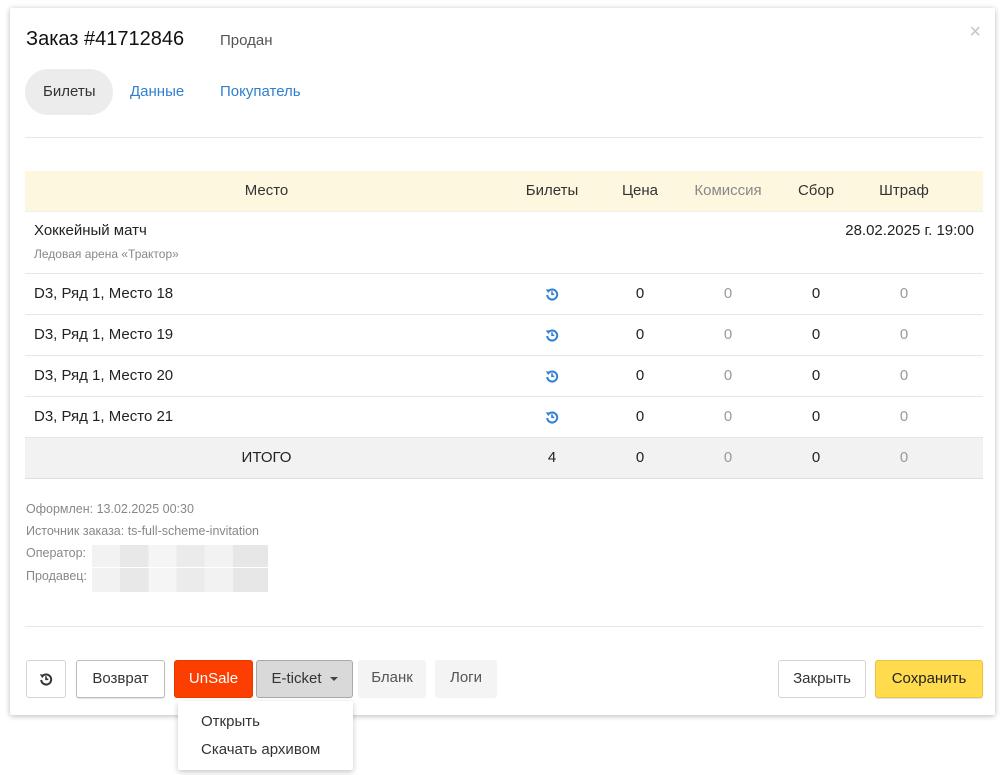 Image resolution: width=1006 pixels, height=775 pixels. I want to click on table-row: D3, Ряд 1, Место 18 0 0 0 0, so click(504, 294).